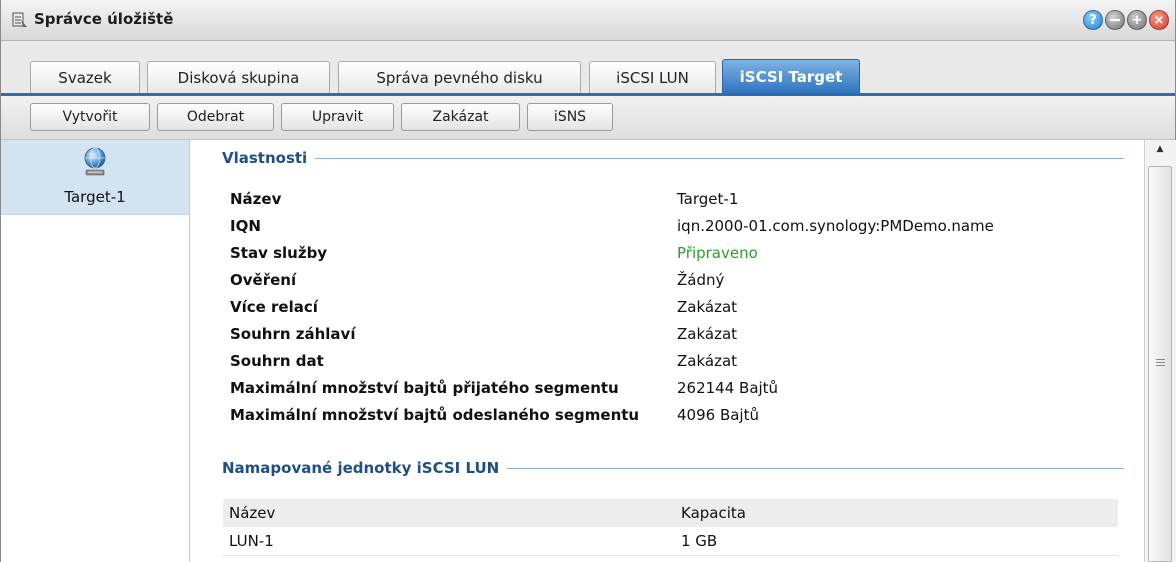  What do you see at coordinates (449, 513) in the screenshot?
I see `column-header-name: Název` at bounding box center [449, 513].